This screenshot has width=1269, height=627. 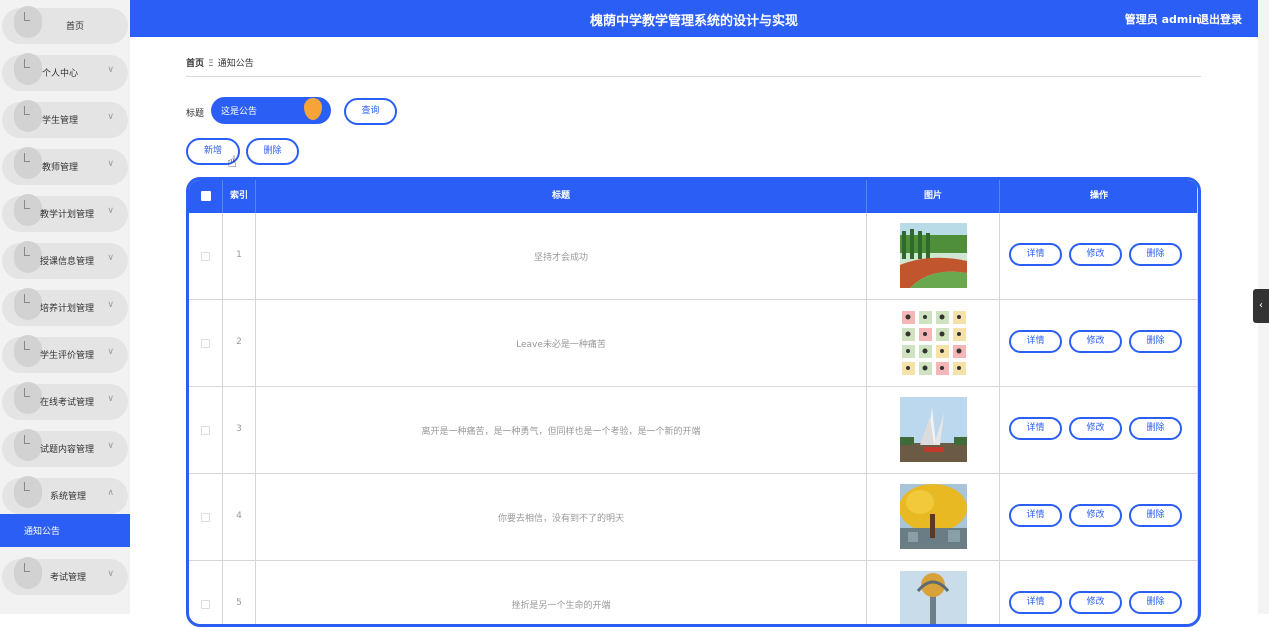 I want to click on chevron-up-icon: ∧, so click(x=110, y=493).